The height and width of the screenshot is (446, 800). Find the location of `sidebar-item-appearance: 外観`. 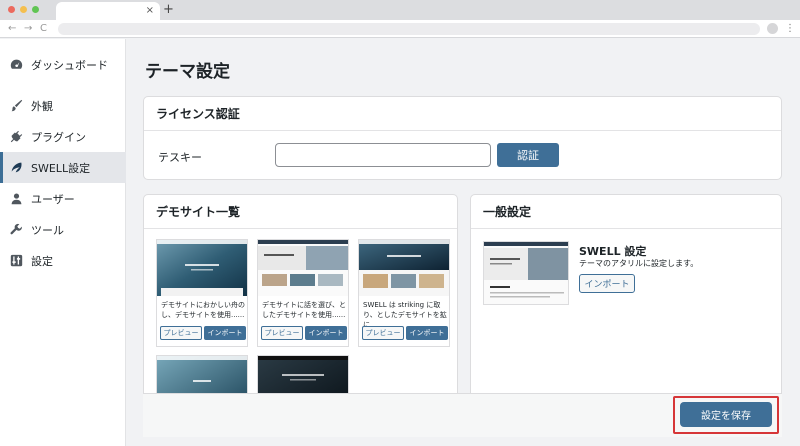

sidebar-item-appearance: 外観 is located at coordinates (63, 105).